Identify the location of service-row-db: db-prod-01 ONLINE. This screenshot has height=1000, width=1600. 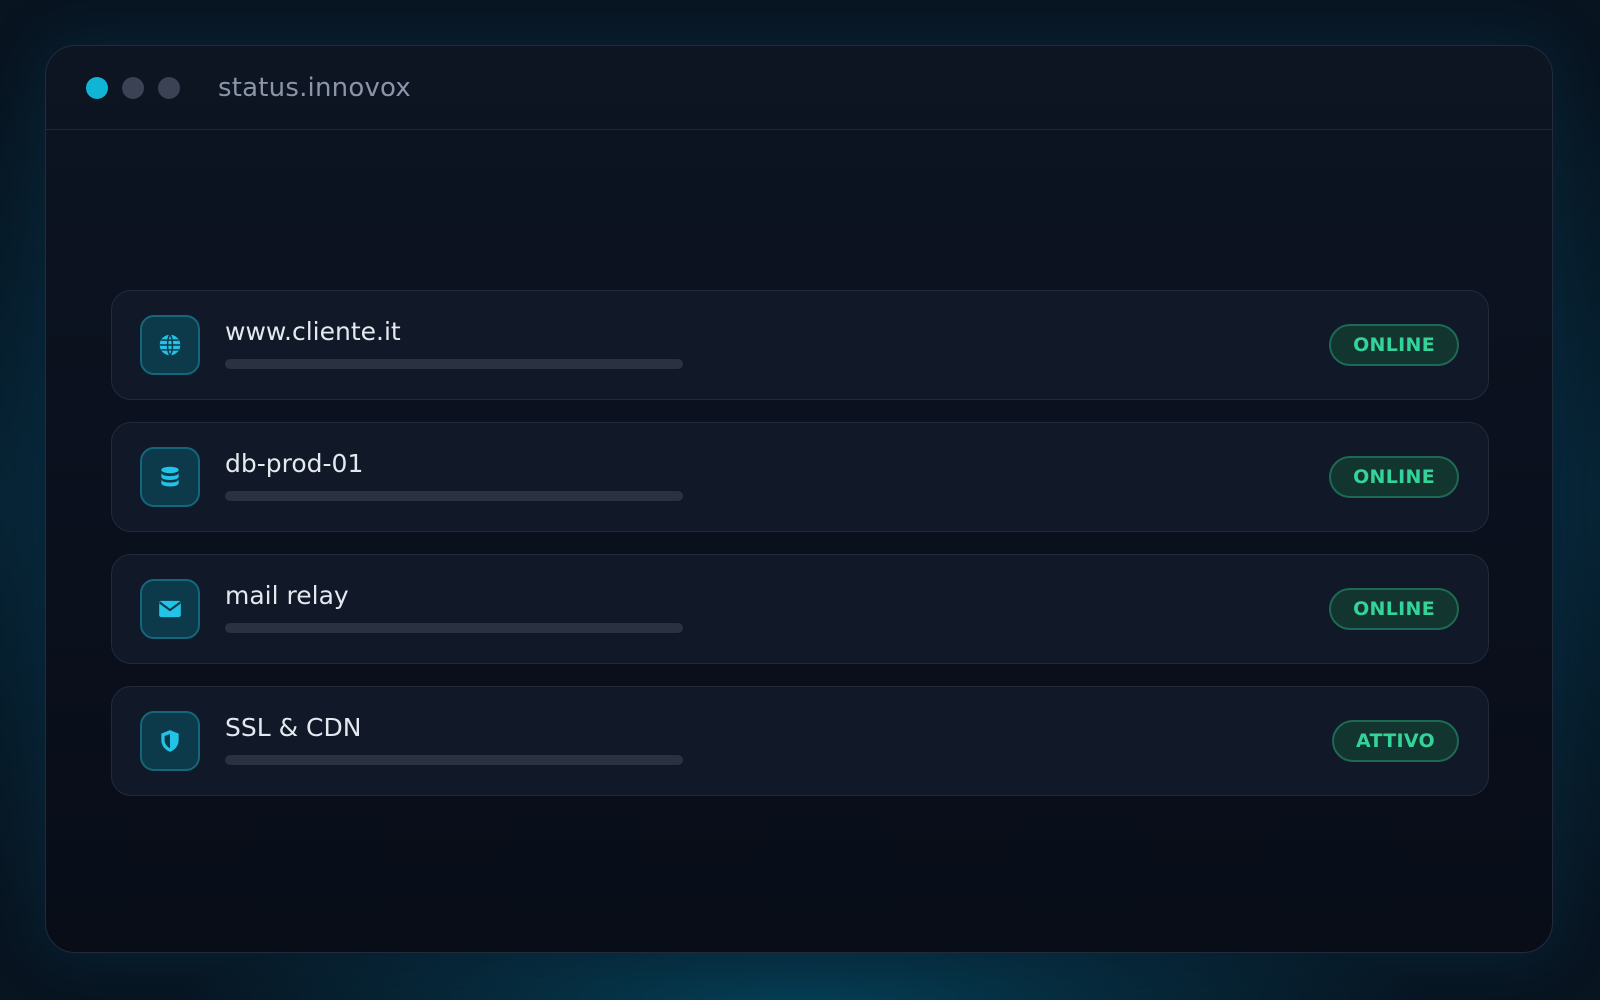
(800, 477).